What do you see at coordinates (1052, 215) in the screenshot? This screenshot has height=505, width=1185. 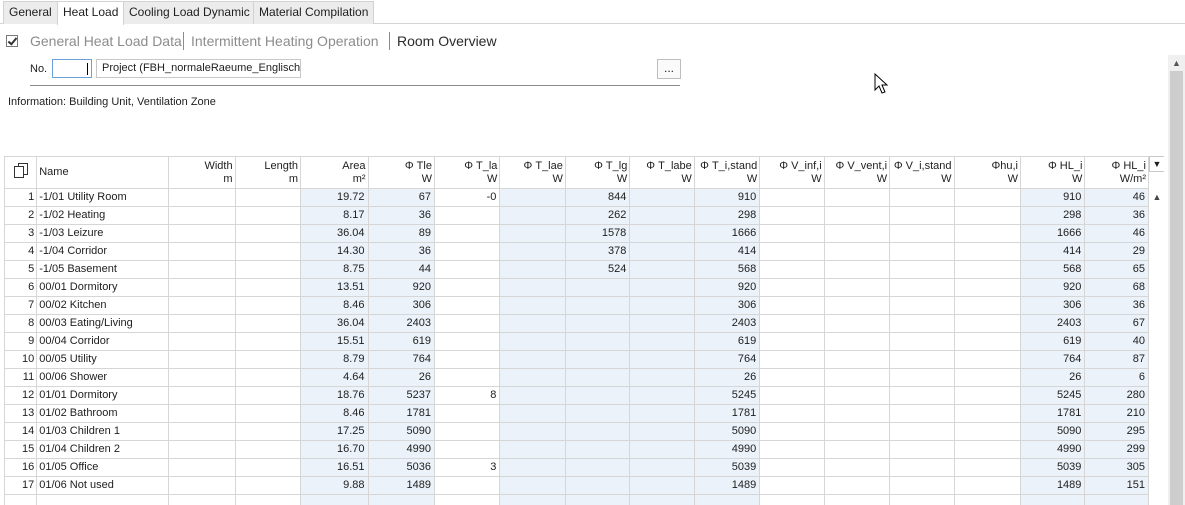 I see `cell-hl: 298` at bounding box center [1052, 215].